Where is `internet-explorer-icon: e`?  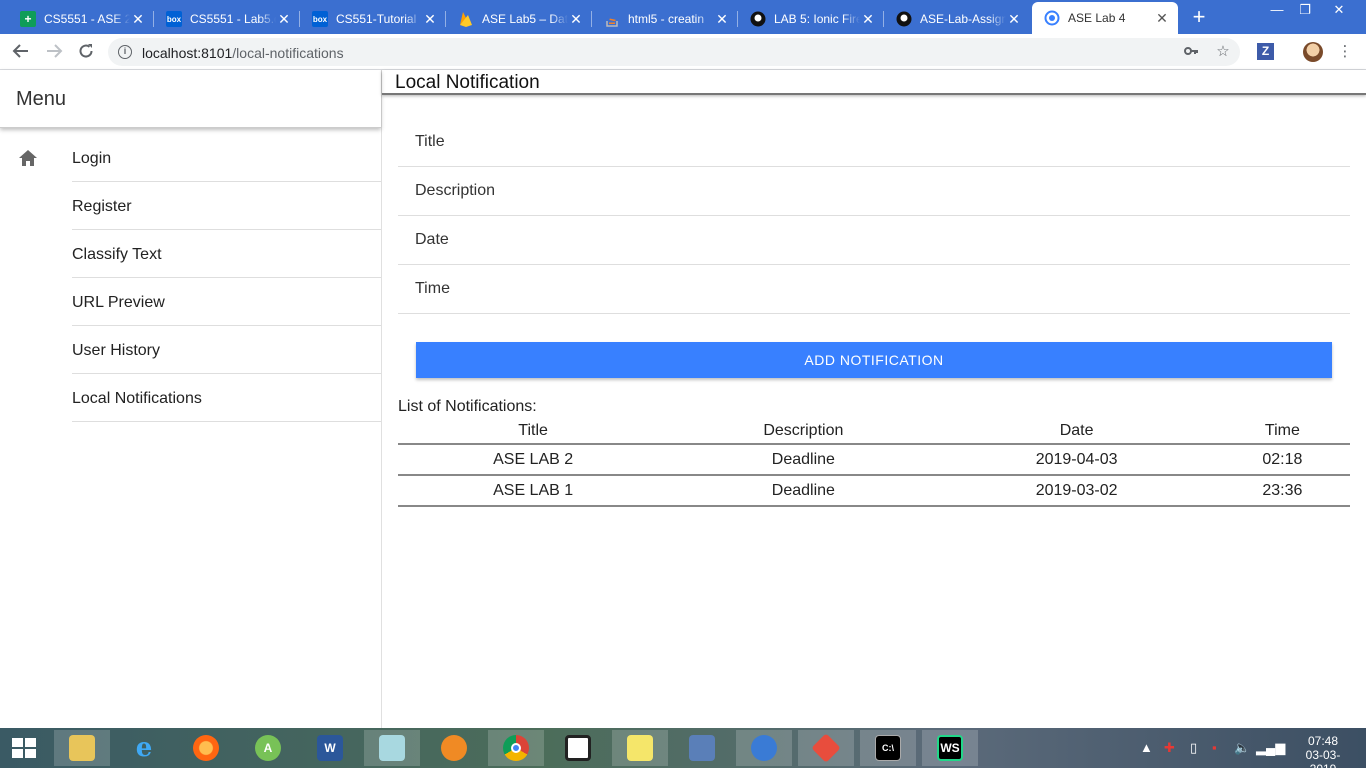 internet-explorer-icon: e is located at coordinates (144, 748).